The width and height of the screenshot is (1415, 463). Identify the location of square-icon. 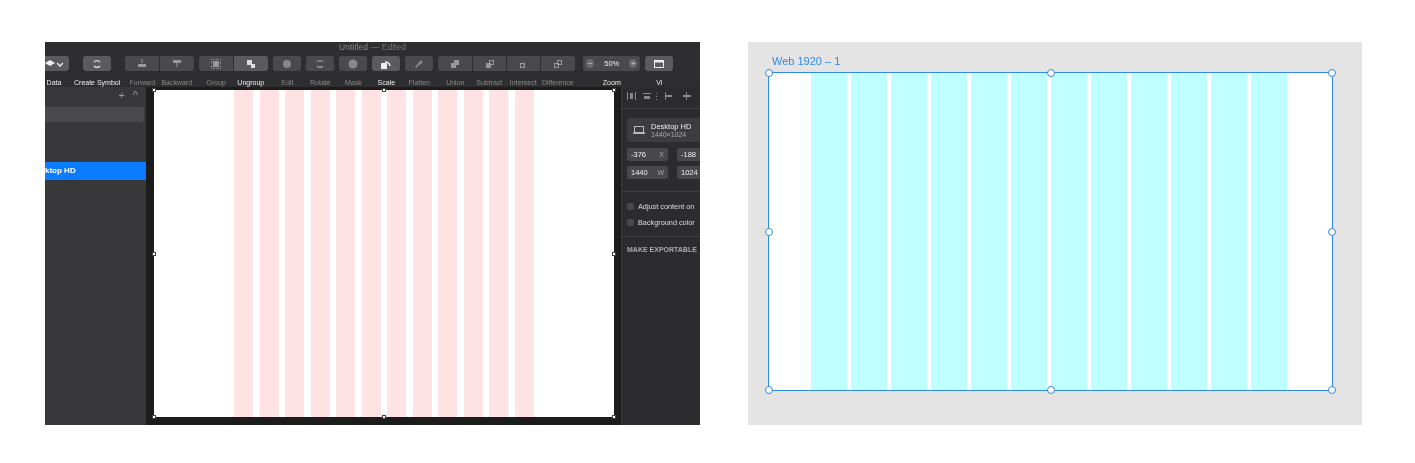
(216, 63).